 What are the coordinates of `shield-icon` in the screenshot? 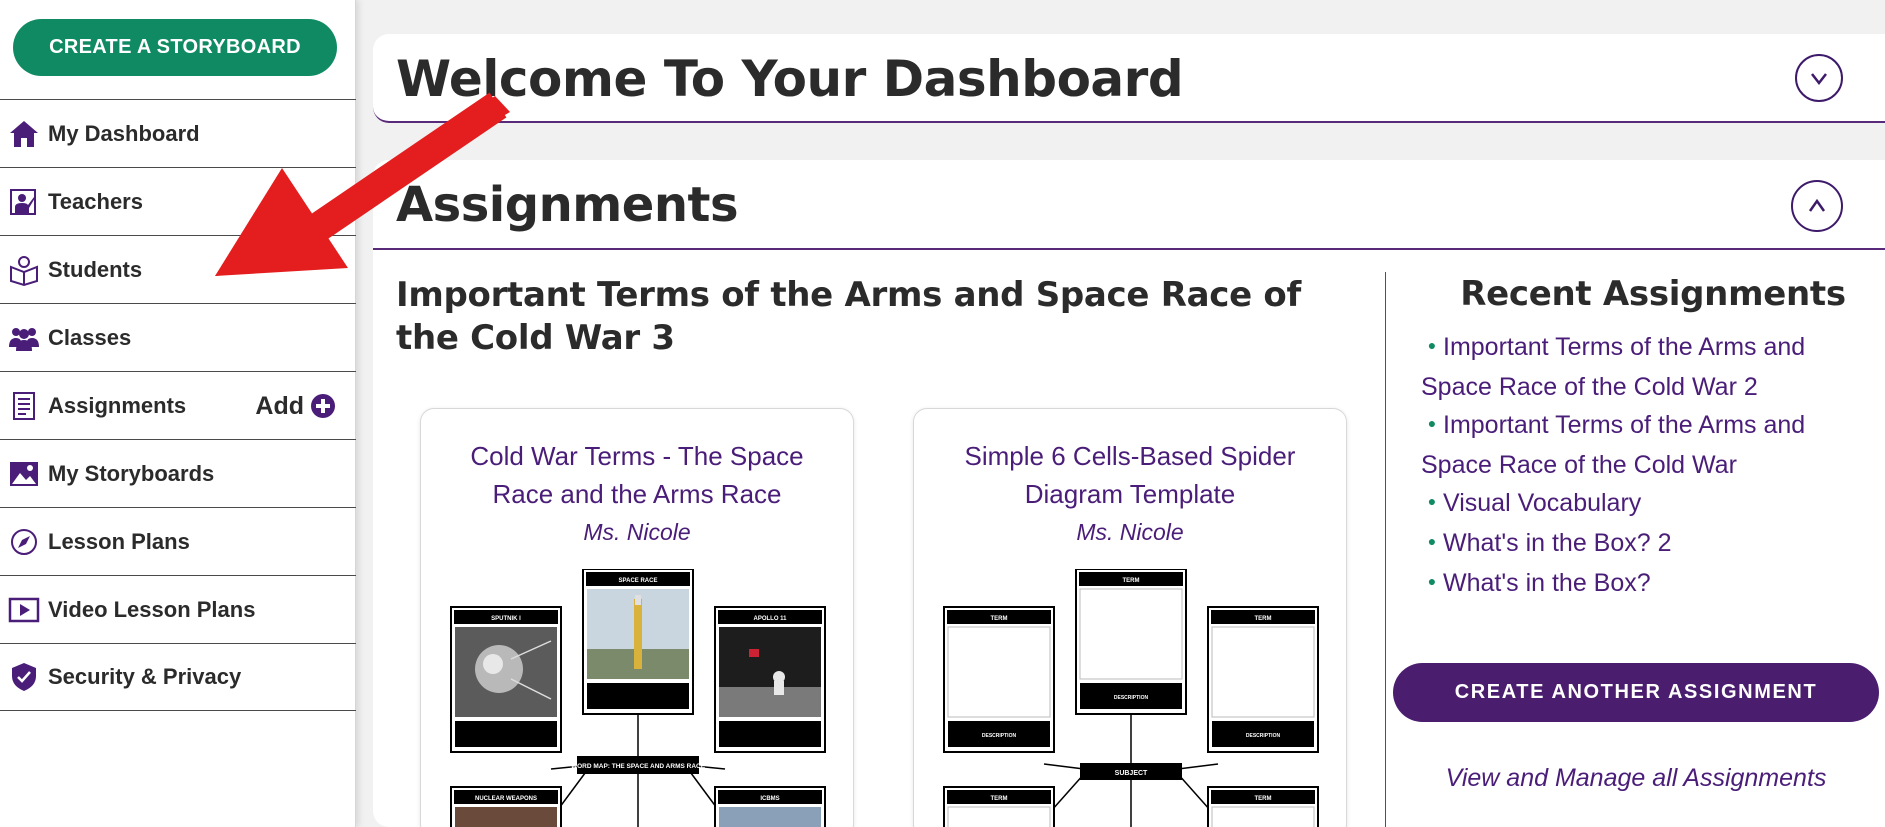 It's located at (24, 677).